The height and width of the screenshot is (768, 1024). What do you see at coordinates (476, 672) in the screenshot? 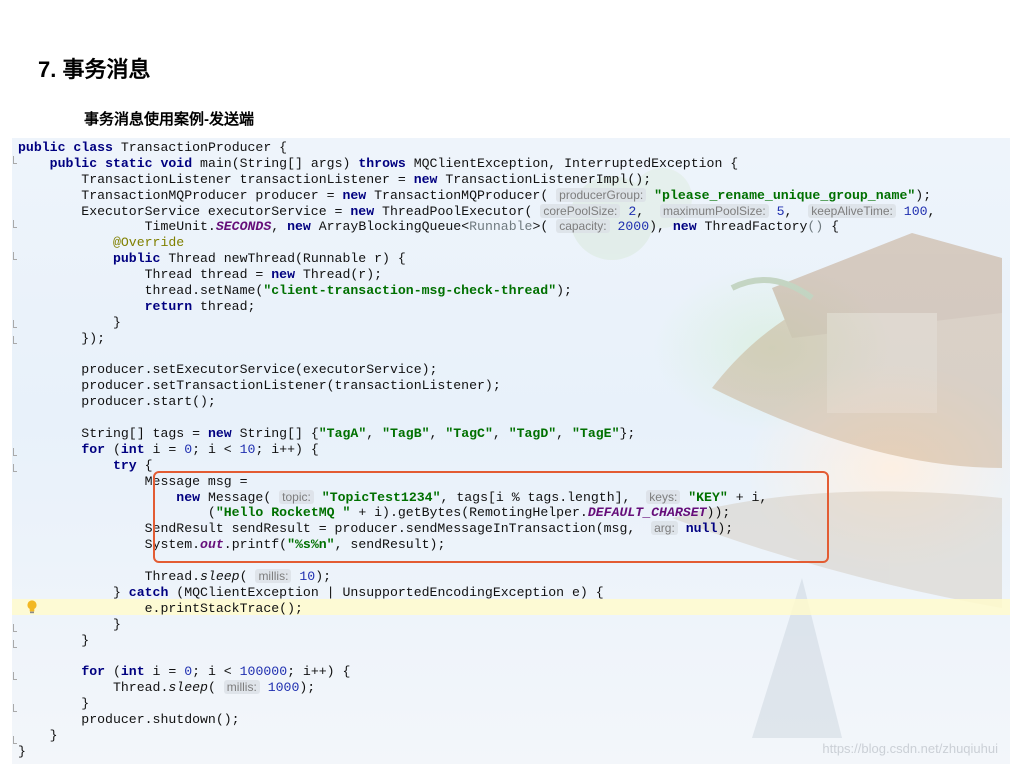
I see `code-line: for (int i = 0; i < 100000; i++) {` at bounding box center [476, 672].